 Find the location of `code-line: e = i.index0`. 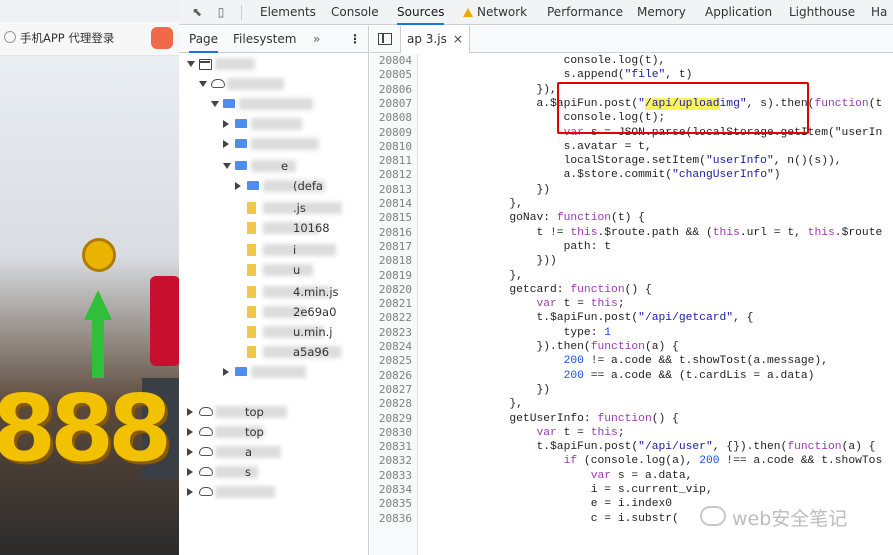

code-line: e = i.index0 is located at coordinates (550, 504).